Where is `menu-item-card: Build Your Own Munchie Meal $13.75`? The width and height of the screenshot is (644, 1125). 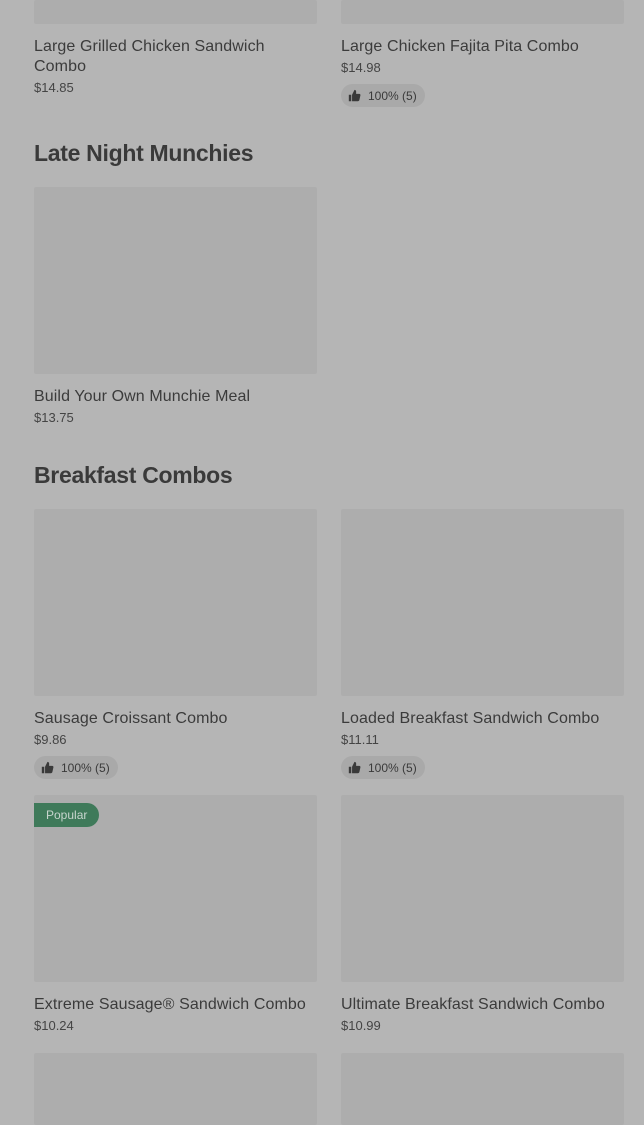 menu-item-card: Build Your Own Munchie Meal $13.75 is located at coordinates (175, 306).